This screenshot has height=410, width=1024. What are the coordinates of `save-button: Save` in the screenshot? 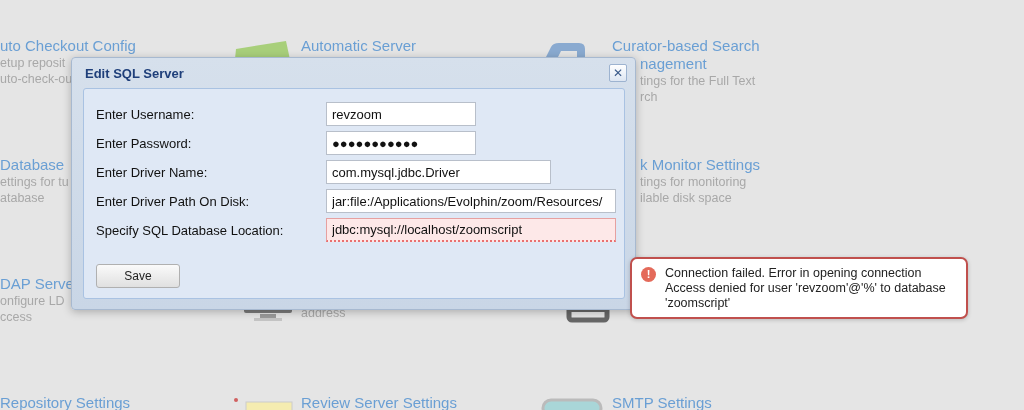 It's located at (138, 276).